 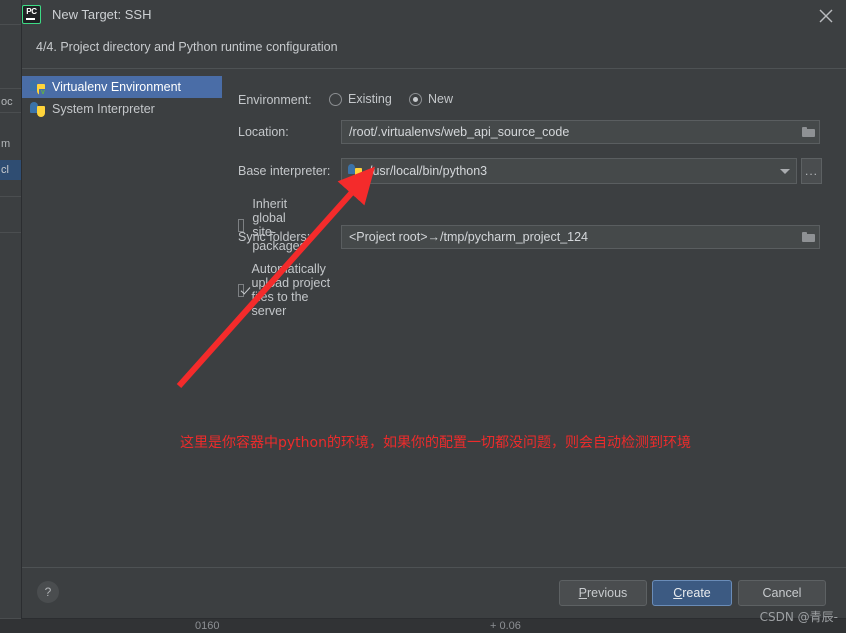 What do you see at coordinates (785, 171) in the screenshot?
I see `chevron-down-icon` at bounding box center [785, 171].